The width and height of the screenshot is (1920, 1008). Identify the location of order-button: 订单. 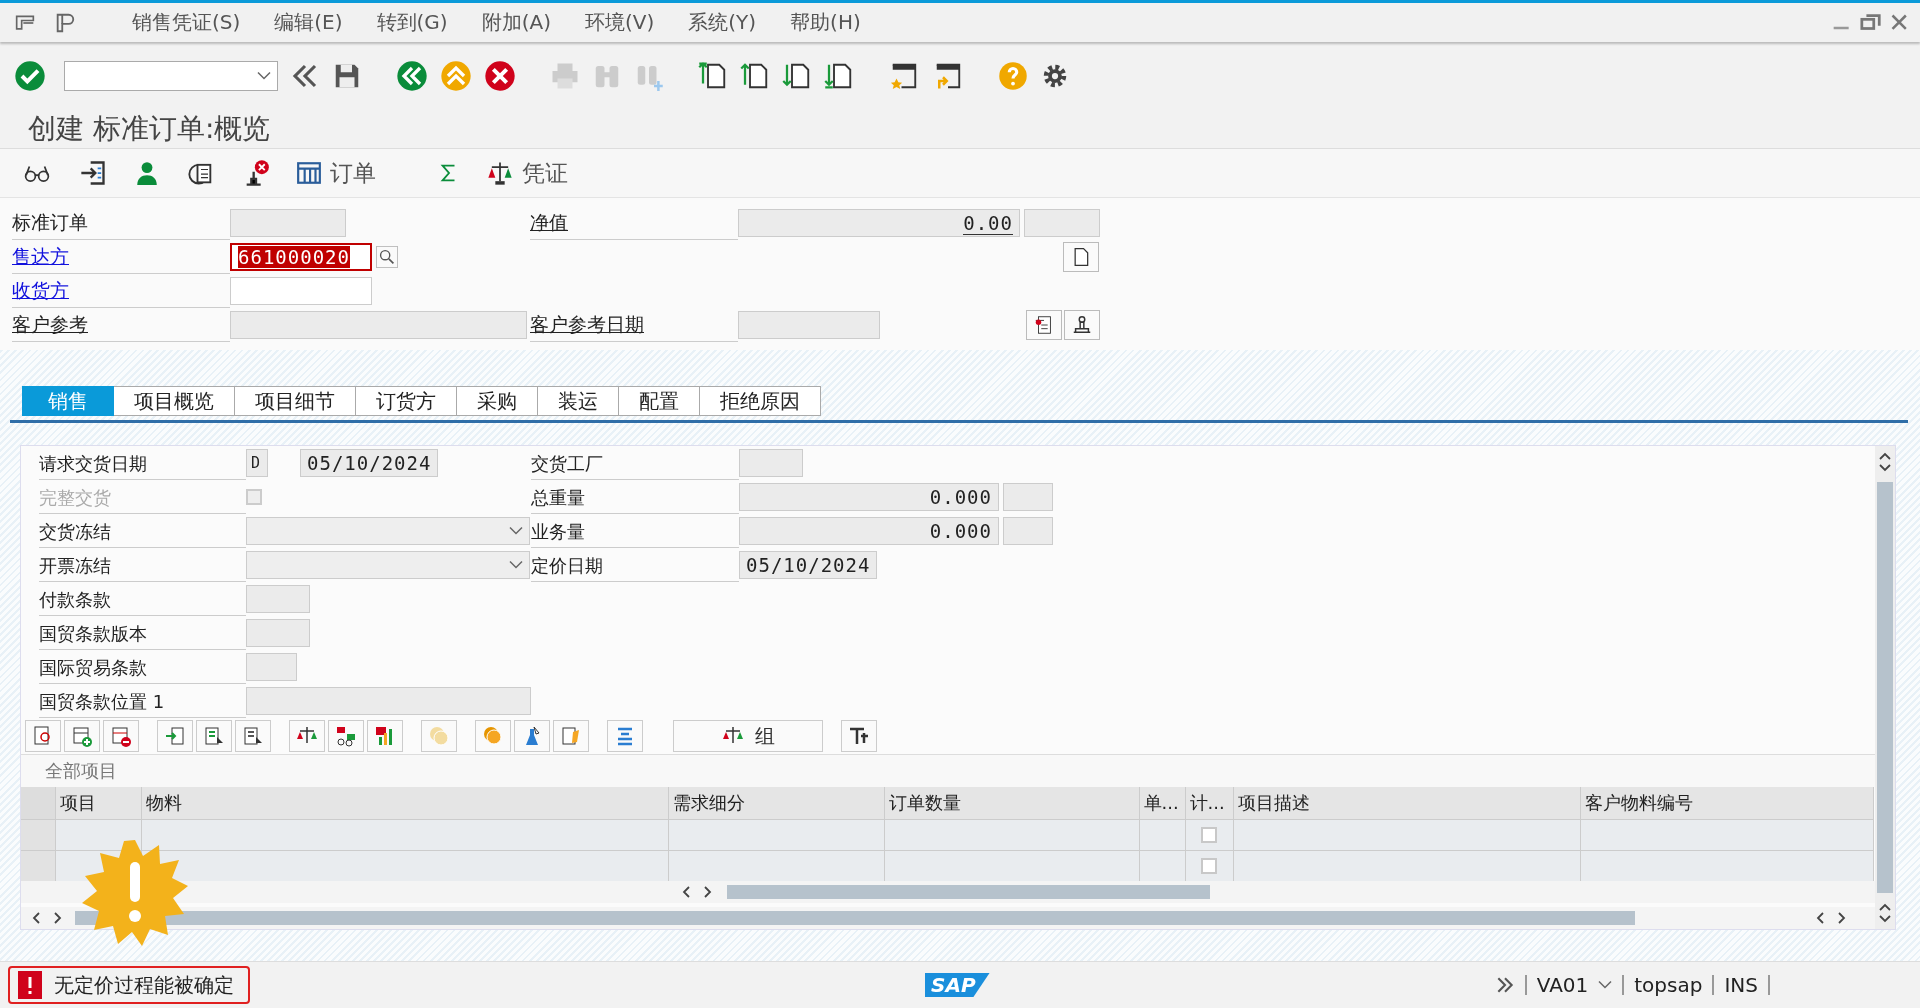
(336, 173).